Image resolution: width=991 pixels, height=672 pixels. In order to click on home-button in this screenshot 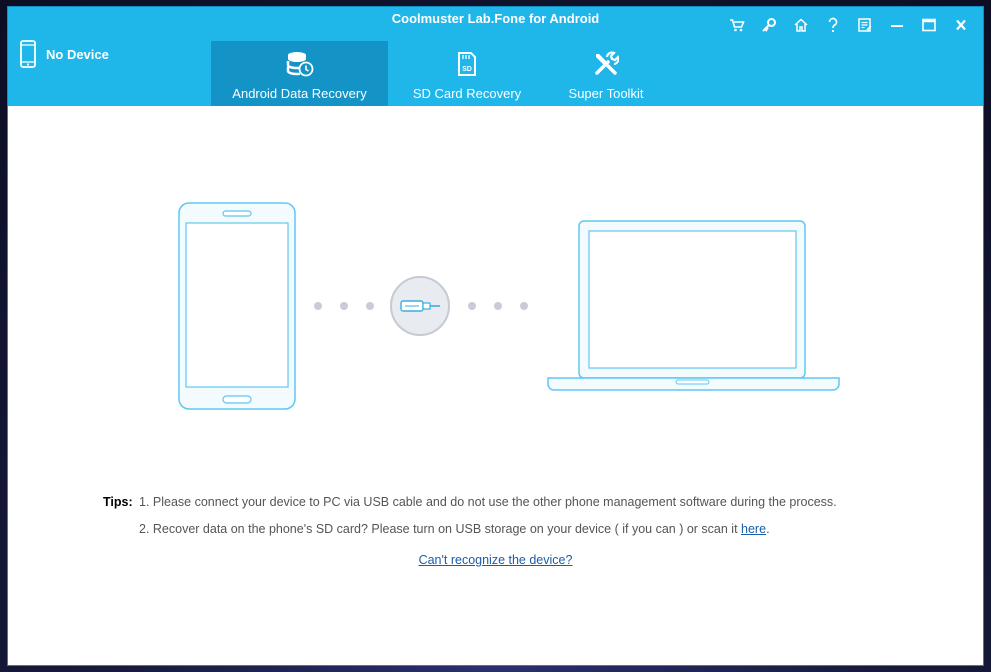, I will do `click(801, 25)`.